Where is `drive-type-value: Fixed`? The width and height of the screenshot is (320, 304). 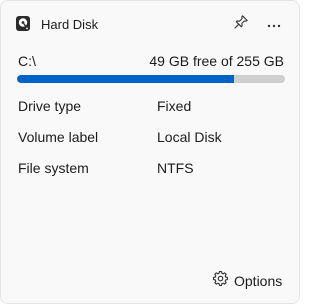 drive-type-value: Fixed is located at coordinates (174, 106).